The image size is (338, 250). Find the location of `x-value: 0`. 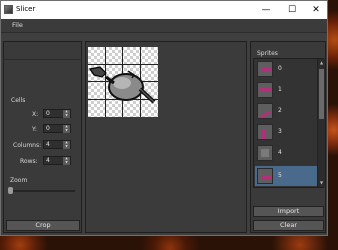

x-value: 0 is located at coordinates (48, 113).